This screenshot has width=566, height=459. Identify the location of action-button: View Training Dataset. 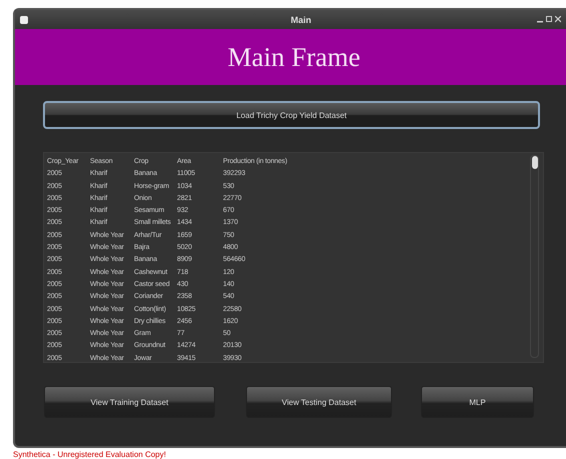
(129, 402).